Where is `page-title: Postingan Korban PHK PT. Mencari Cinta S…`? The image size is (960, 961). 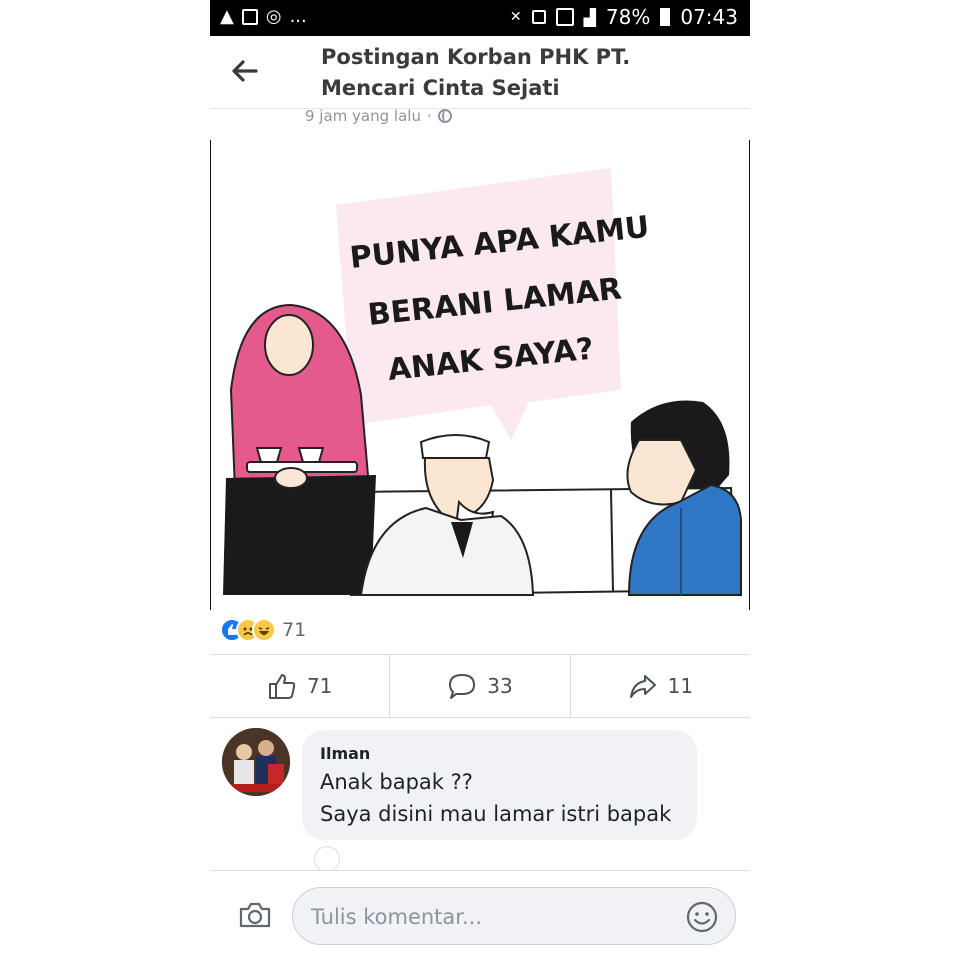 page-title: Postingan Korban PHK PT. Mencari Cinta S… is located at coordinates (476, 72).